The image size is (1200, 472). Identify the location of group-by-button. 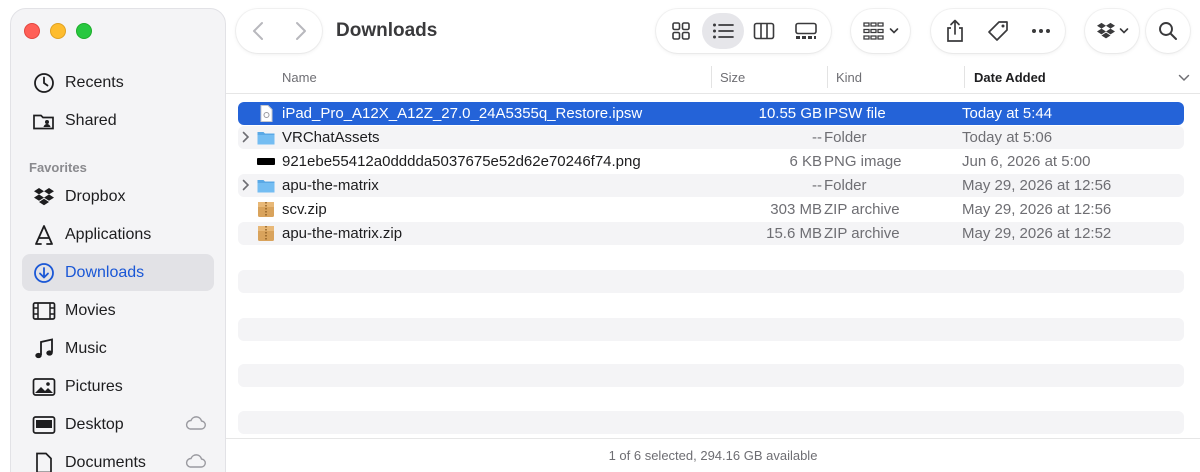
(880, 31).